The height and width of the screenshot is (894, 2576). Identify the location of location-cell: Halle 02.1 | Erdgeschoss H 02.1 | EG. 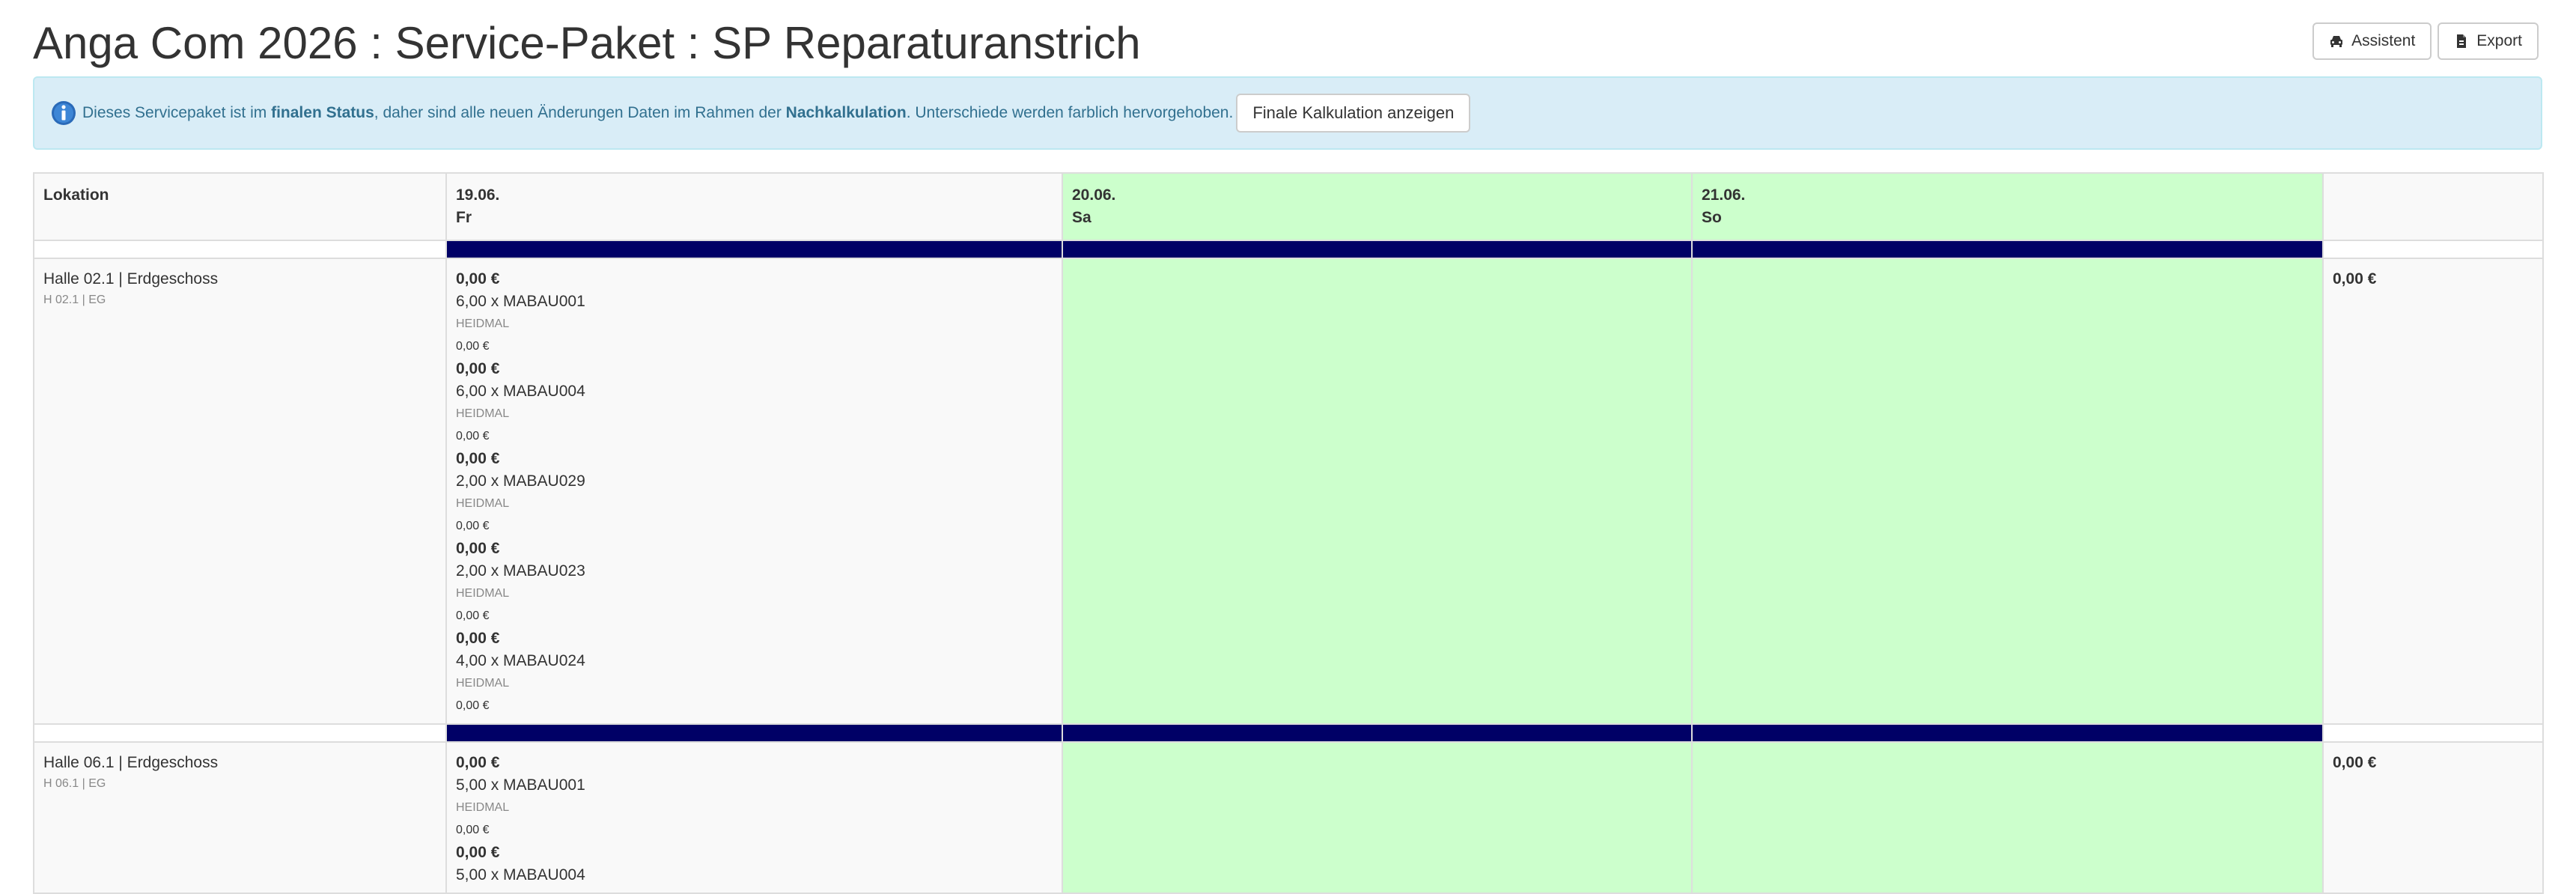
(240, 491).